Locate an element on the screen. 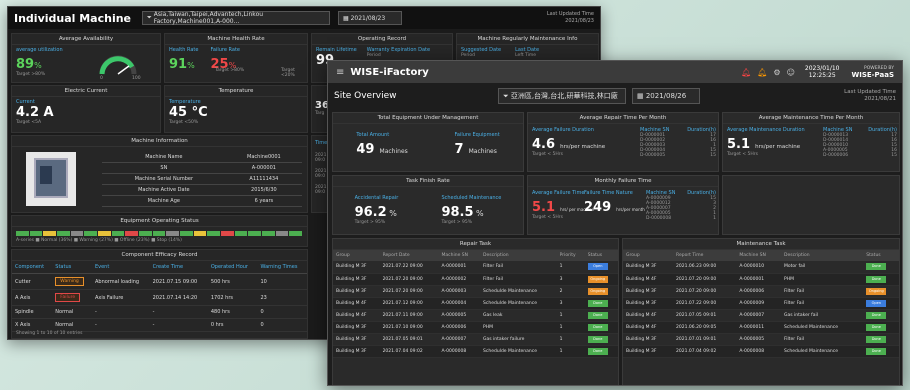 This screenshot has width=910, height=390. info-row: SN A-000001 is located at coordinates (202, 168).